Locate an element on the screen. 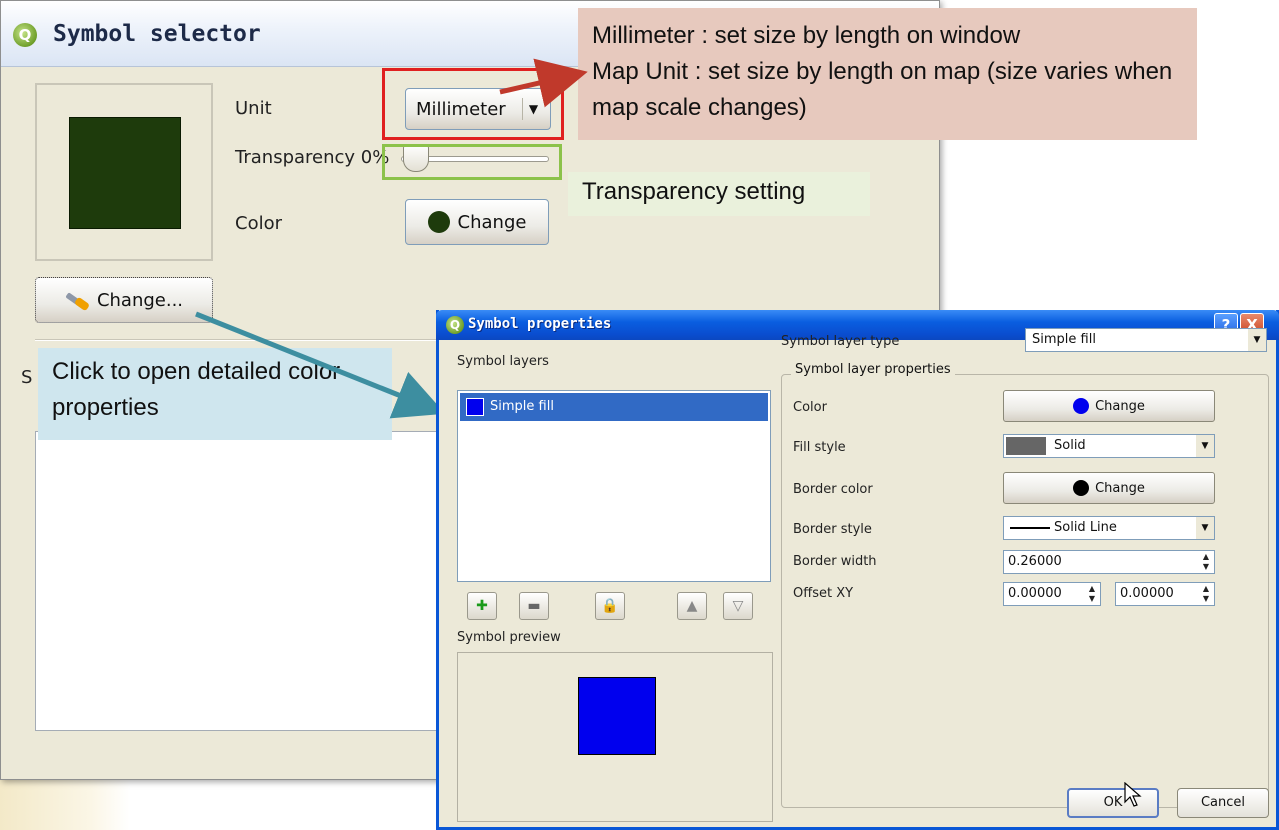 This screenshot has width=1279, height=830. triangle-up-icon: ▲ is located at coordinates (692, 606).